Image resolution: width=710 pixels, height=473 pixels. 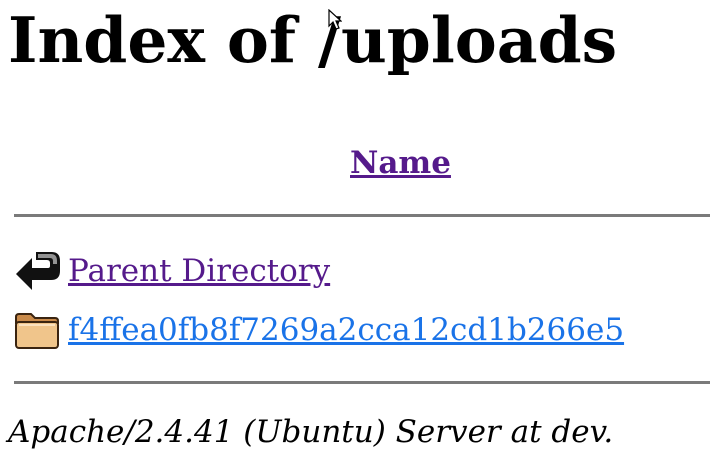 I want to click on page-title: Index of /uploads, so click(x=313, y=40).